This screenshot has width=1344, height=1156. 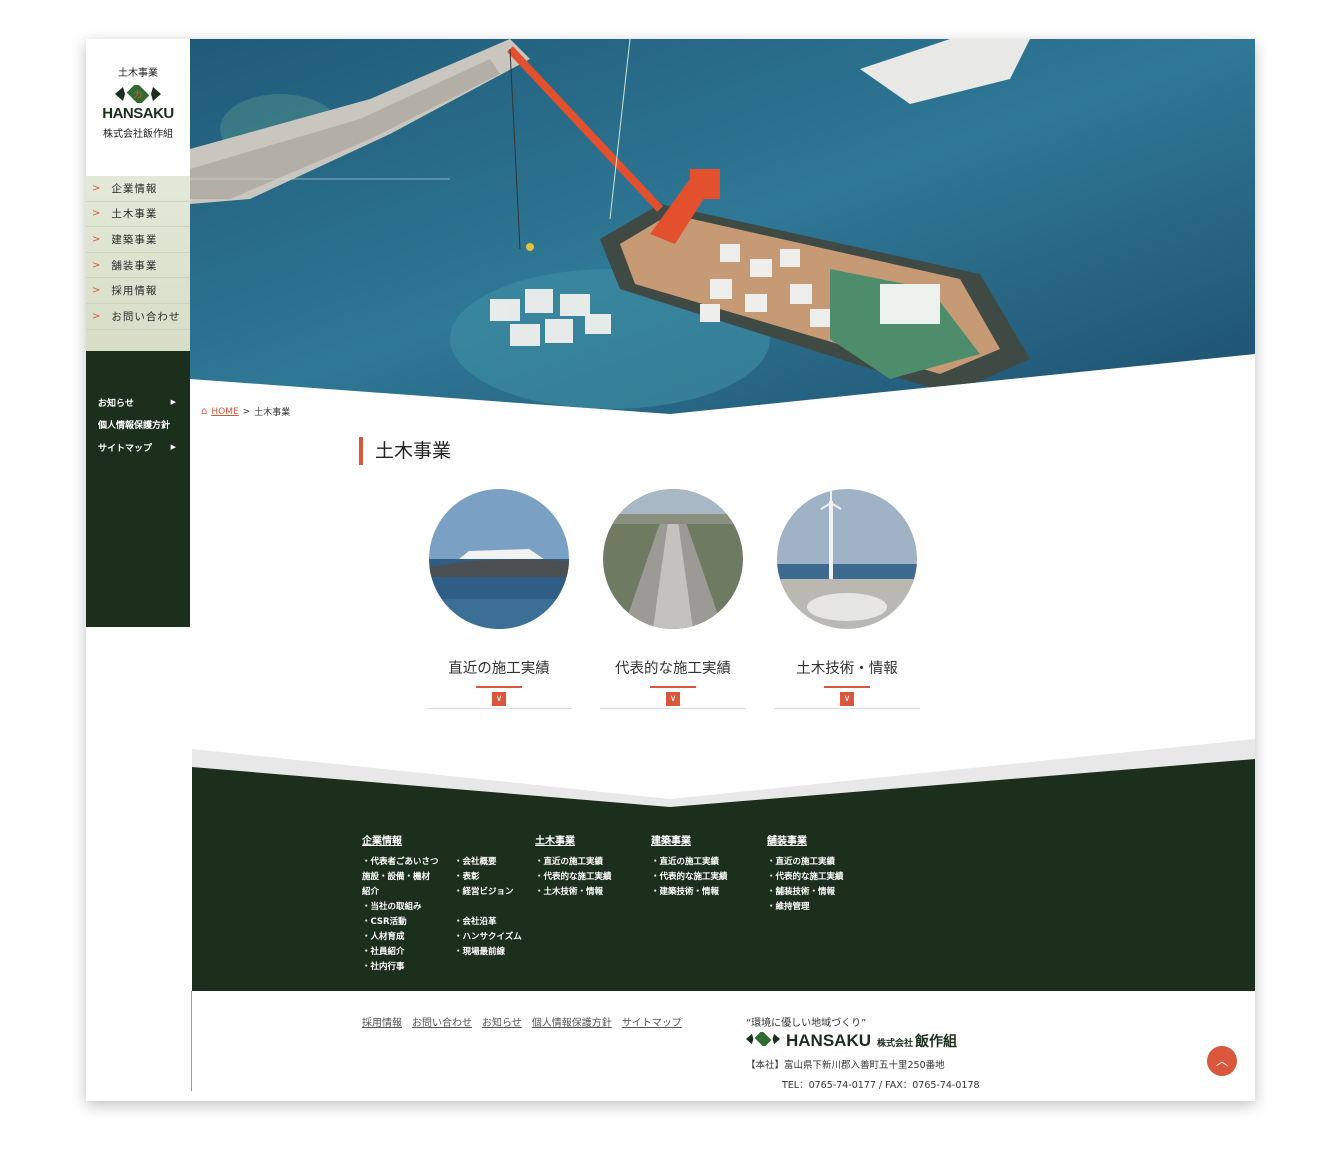 I want to click on footer-link-sitemap: サイトマップ, so click(x=652, y=1021).